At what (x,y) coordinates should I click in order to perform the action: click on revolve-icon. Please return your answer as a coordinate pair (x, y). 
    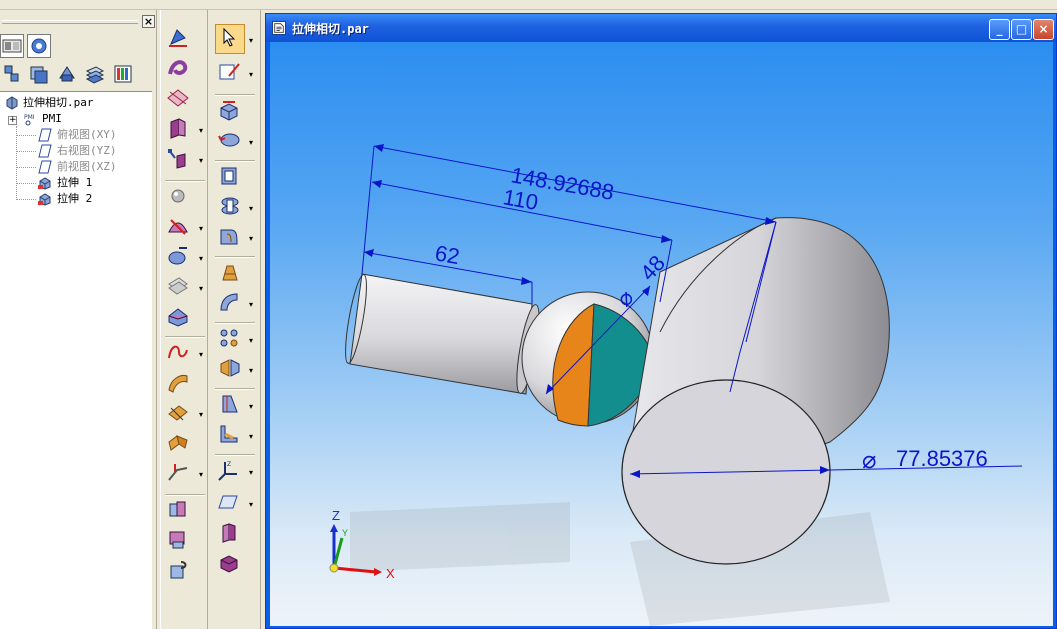
    Looking at the image, I should click on (231, 141).